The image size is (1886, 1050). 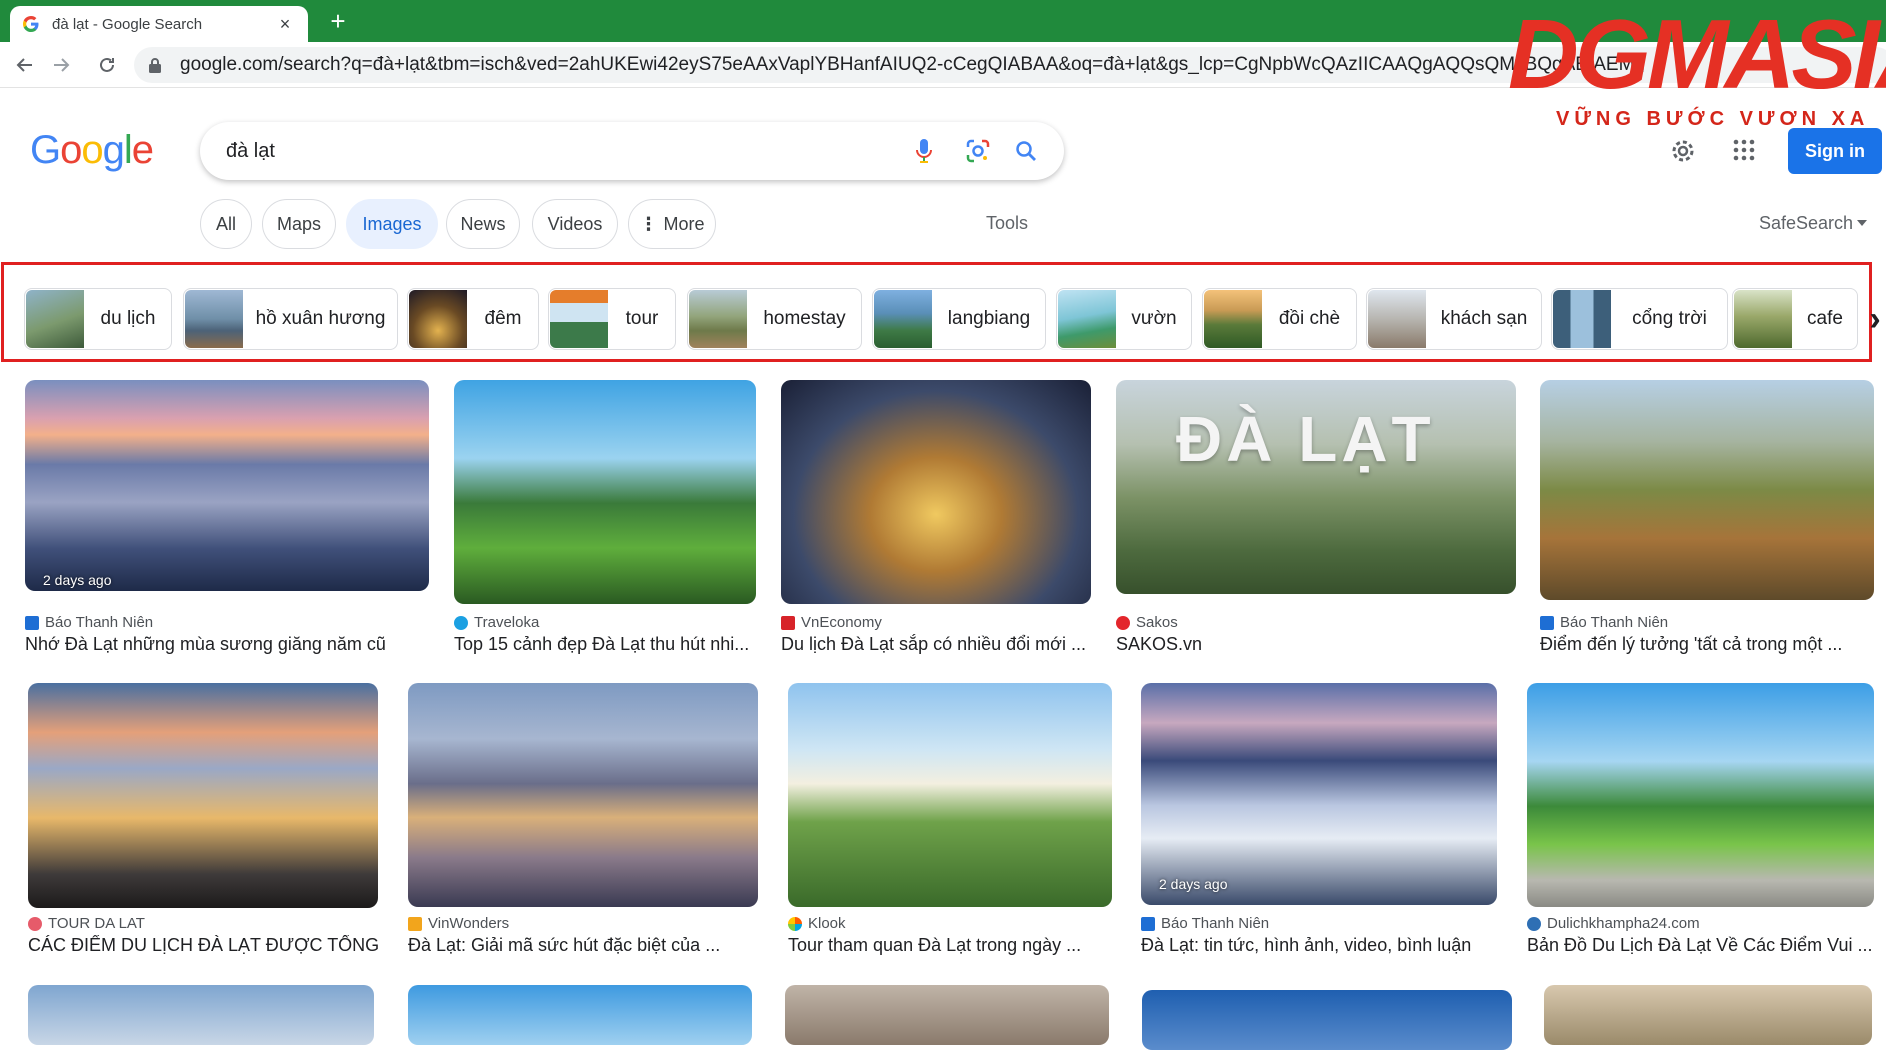 What do you see at coordinates (227, 644) in the screenshot?
I see `result-title: Nhớ Đà Lạt những mùa sương giăng năm cũ` at bounding box center [227, 644].